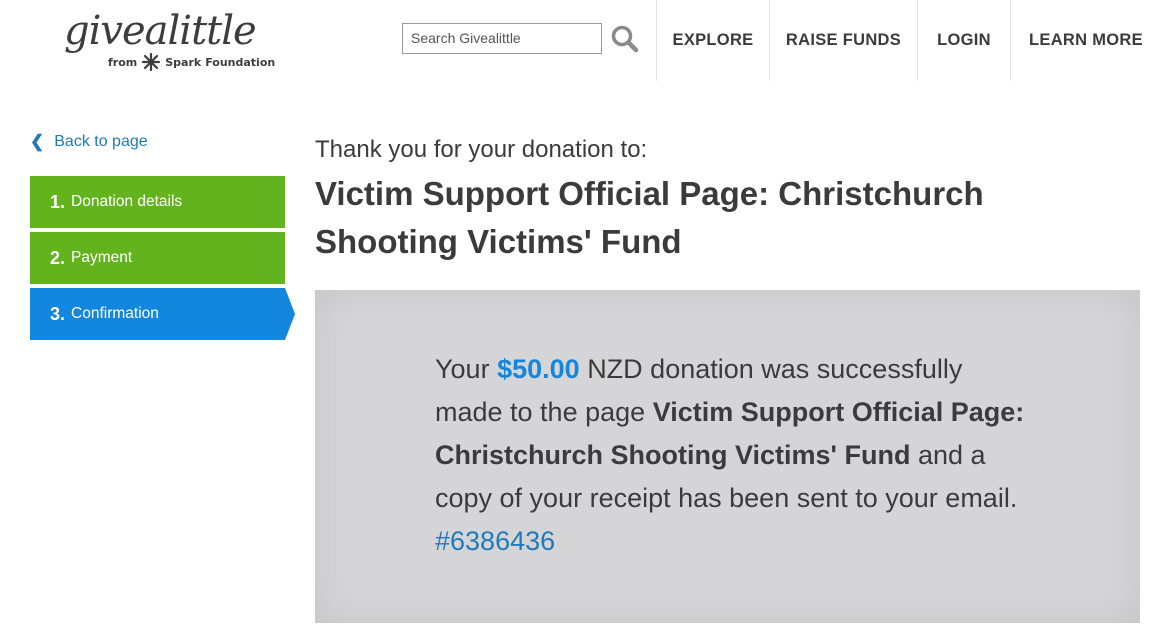  Describe the element at coordinates (963, 40) in the screenshot. I see `nav-login: LOGIN` at that location.